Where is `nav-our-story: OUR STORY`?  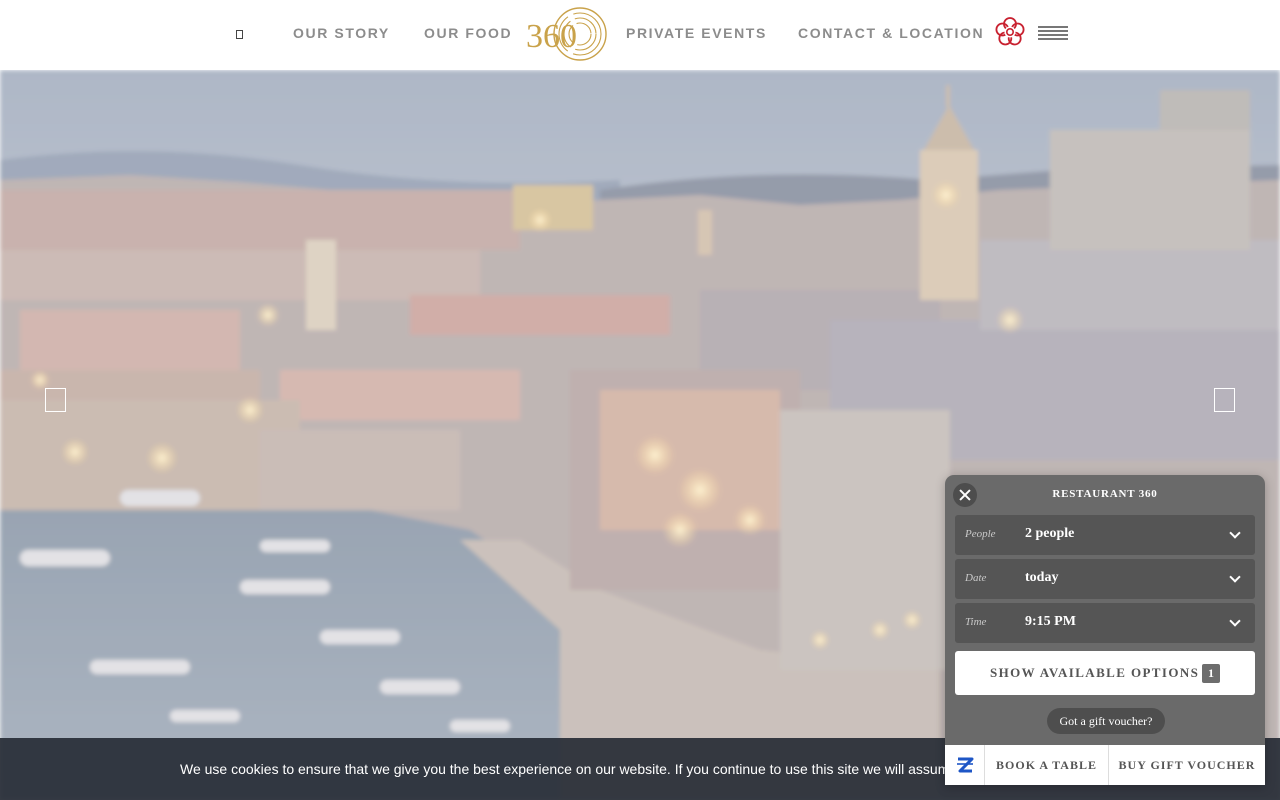
nav-our-story: OUR STORY is located at coordinates (341, 33).